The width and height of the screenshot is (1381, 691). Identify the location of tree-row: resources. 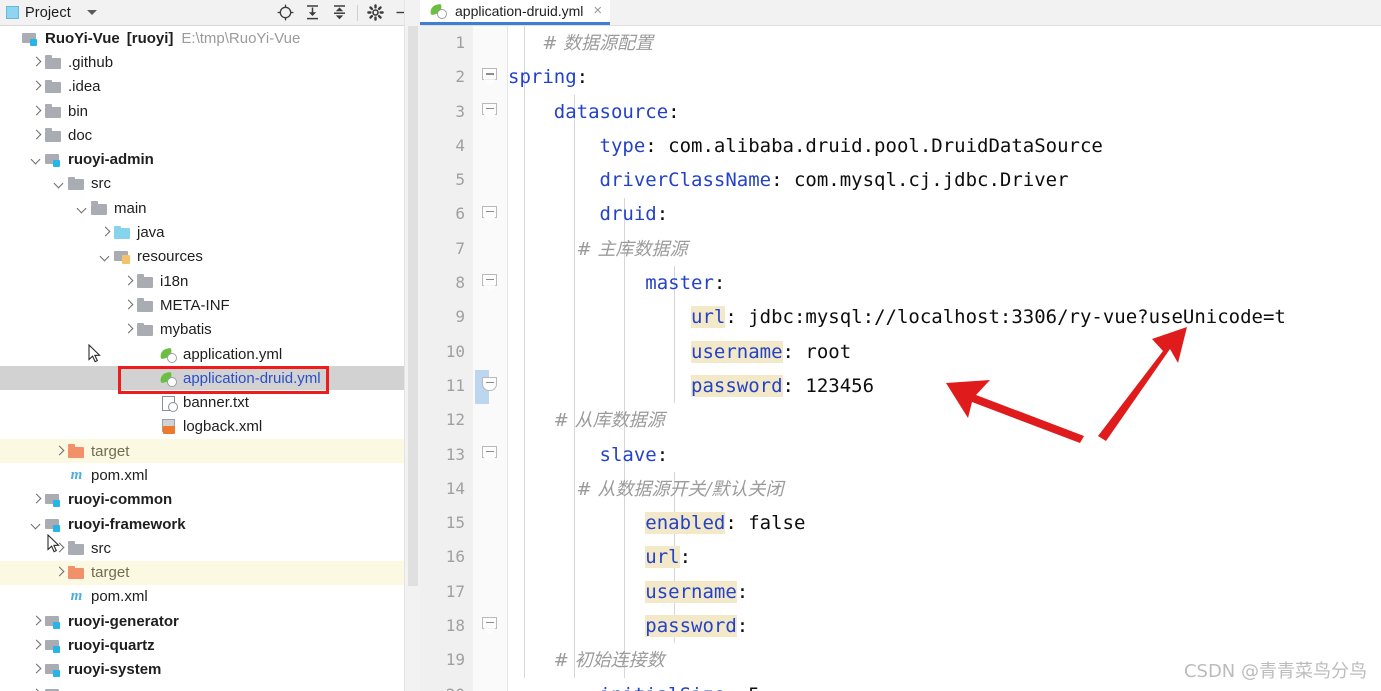
(210, 257).